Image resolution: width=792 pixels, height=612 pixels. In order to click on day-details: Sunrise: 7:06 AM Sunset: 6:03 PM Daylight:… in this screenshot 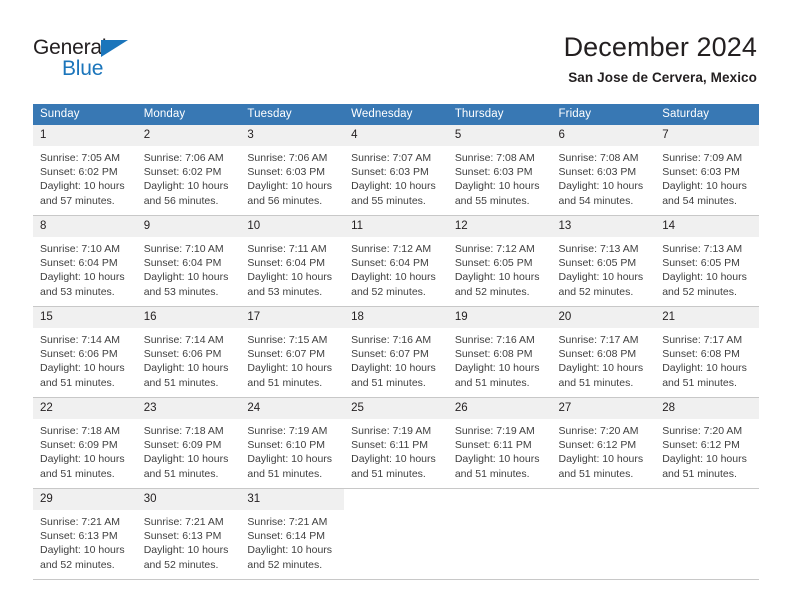, I will do `click(292, 177)`.